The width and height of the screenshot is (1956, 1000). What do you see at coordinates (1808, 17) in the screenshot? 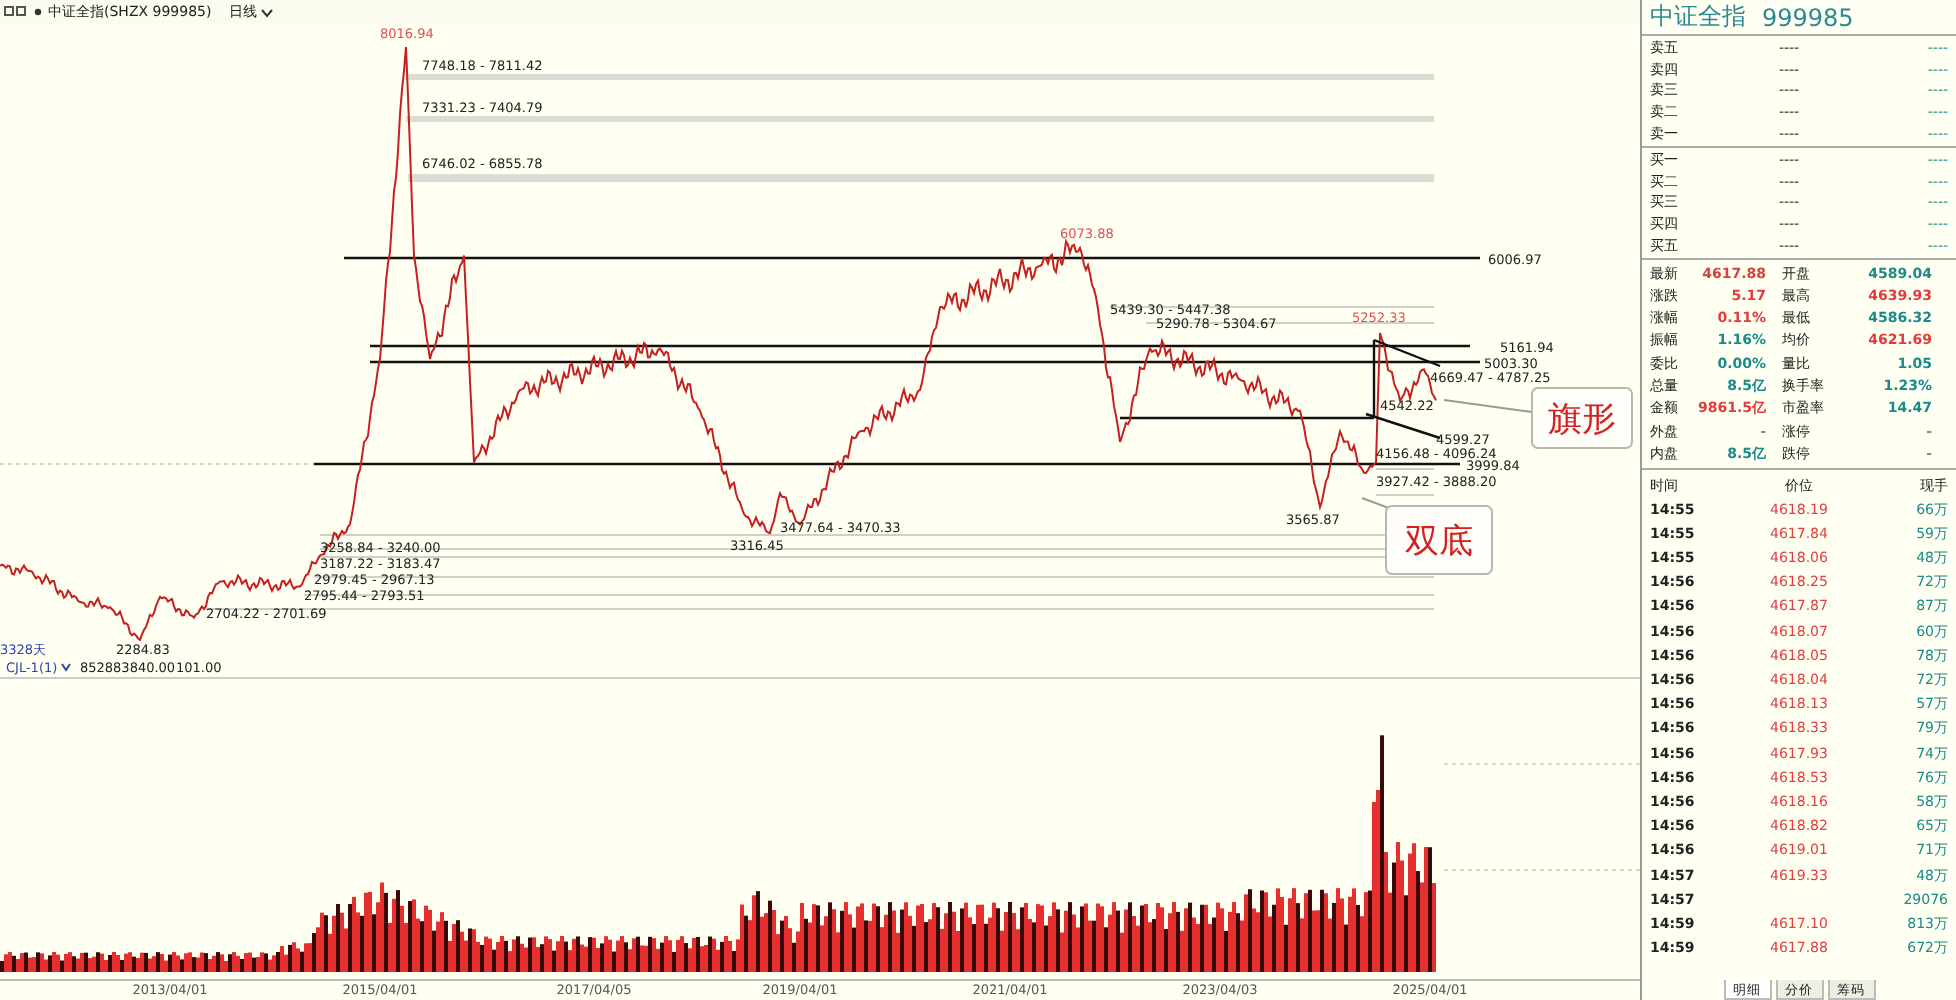
I see `quote-code: 999985` at bounding box center [1808, 17].